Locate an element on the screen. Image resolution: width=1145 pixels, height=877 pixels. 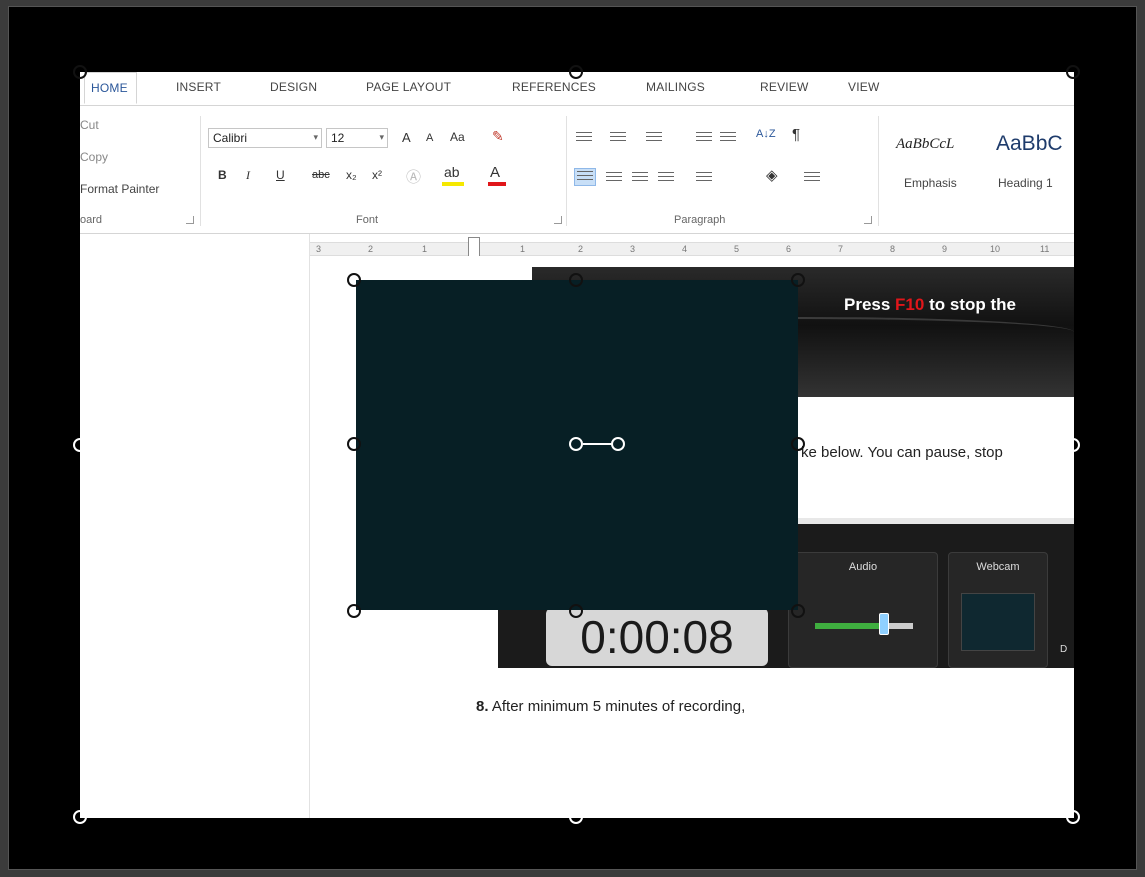
audio-slider is located at coordinates (864, 626).